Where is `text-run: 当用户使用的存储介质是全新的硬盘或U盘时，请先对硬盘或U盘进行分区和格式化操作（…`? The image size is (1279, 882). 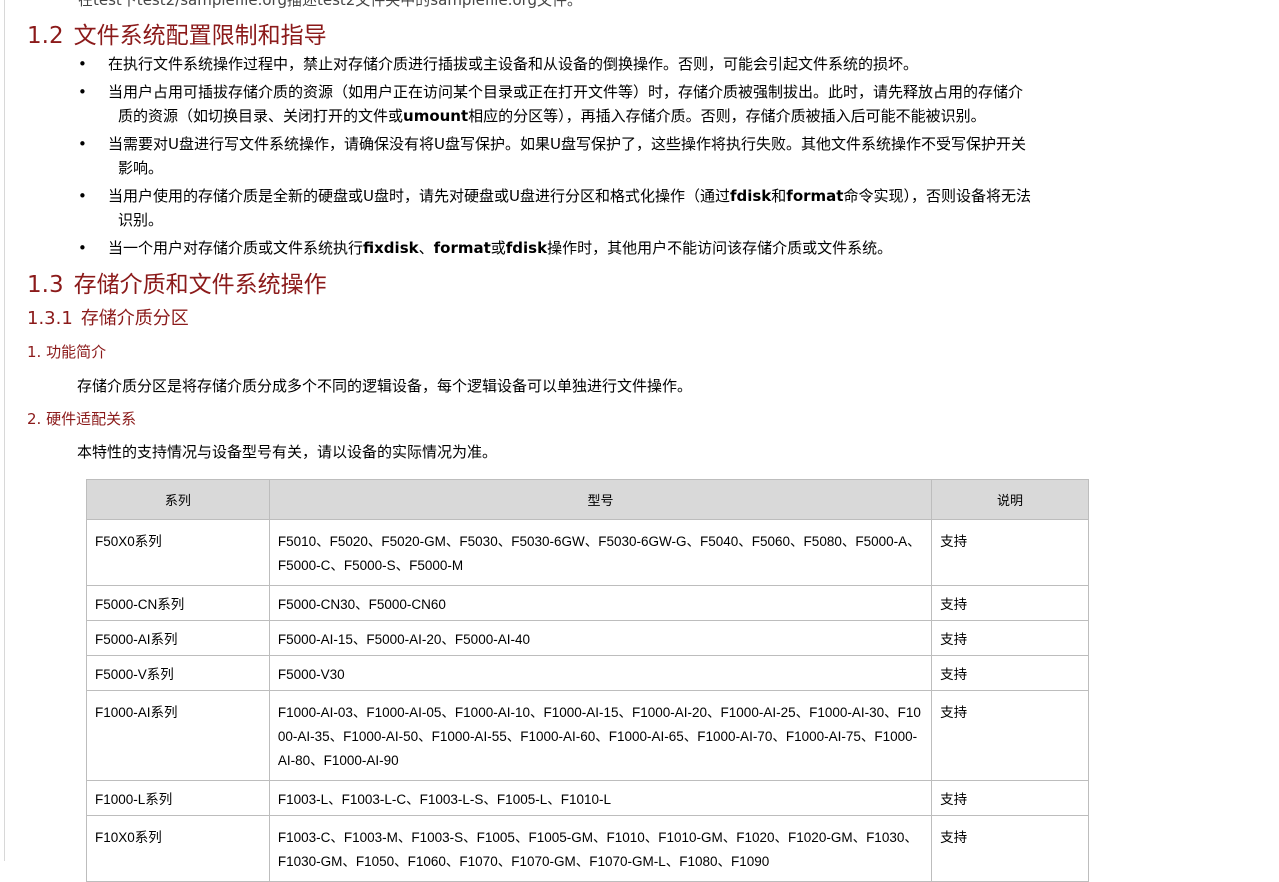 text-run: 当用户使用的存储介质是全新的硬盘或U盘时，请先对硬盘或U盘进行分区和格式化操作（… is located at coordinates (419, 196).